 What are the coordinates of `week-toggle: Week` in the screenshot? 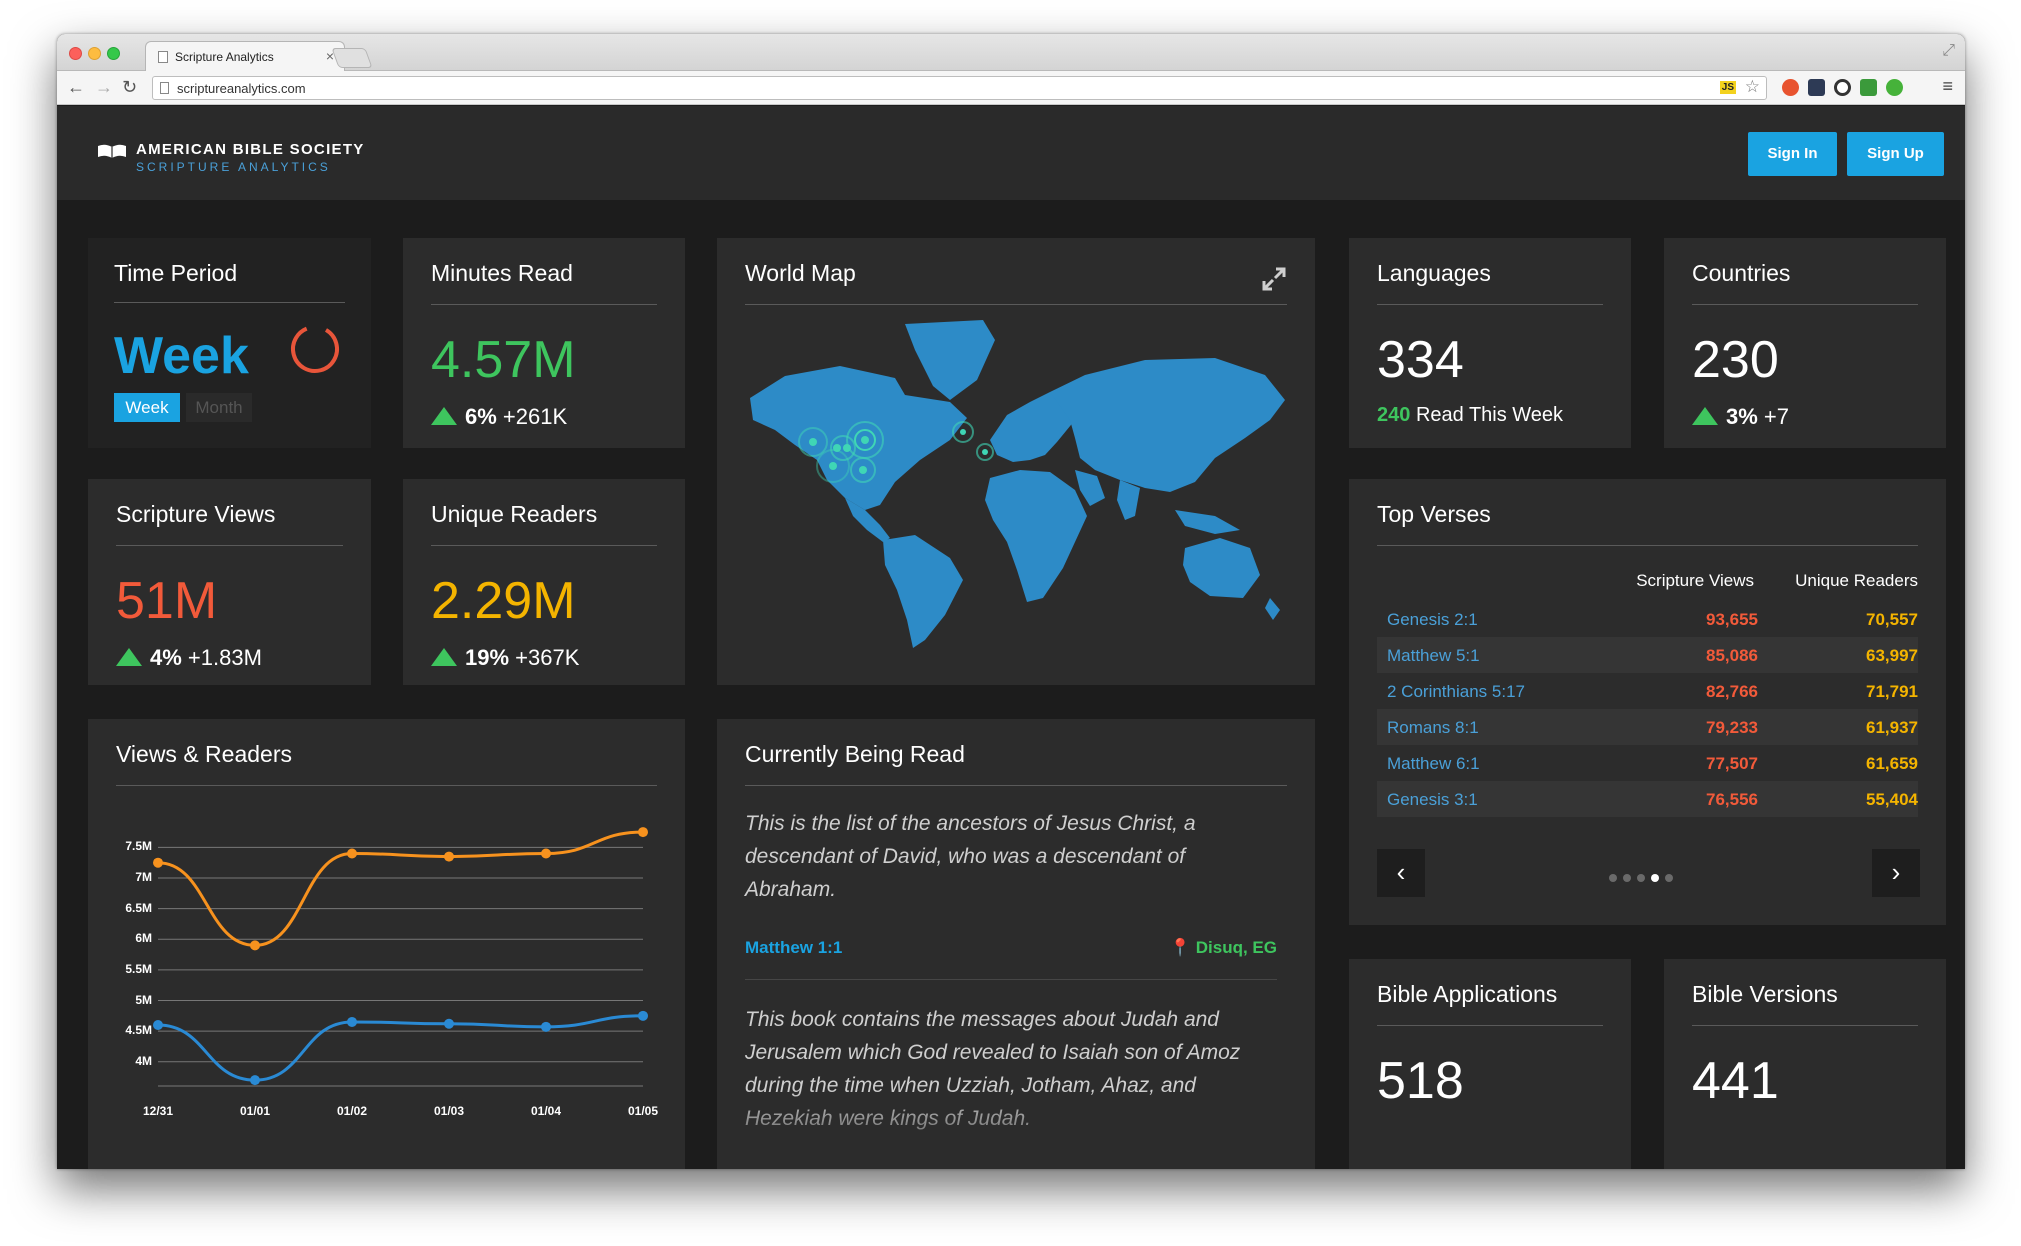 It's located at (147, 407).